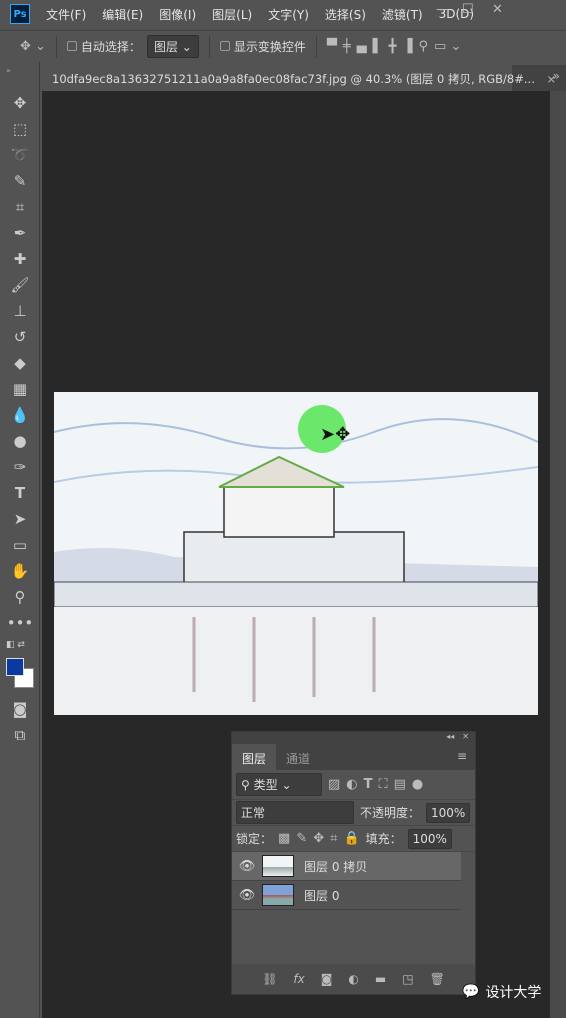 Image resolution: width=566 pixels, height=1018 pixels. What do you see at coordinates (437, 979) in the screenshot?
I see `delete-layer-icon: 🗑` at bounding box center [437, 979].